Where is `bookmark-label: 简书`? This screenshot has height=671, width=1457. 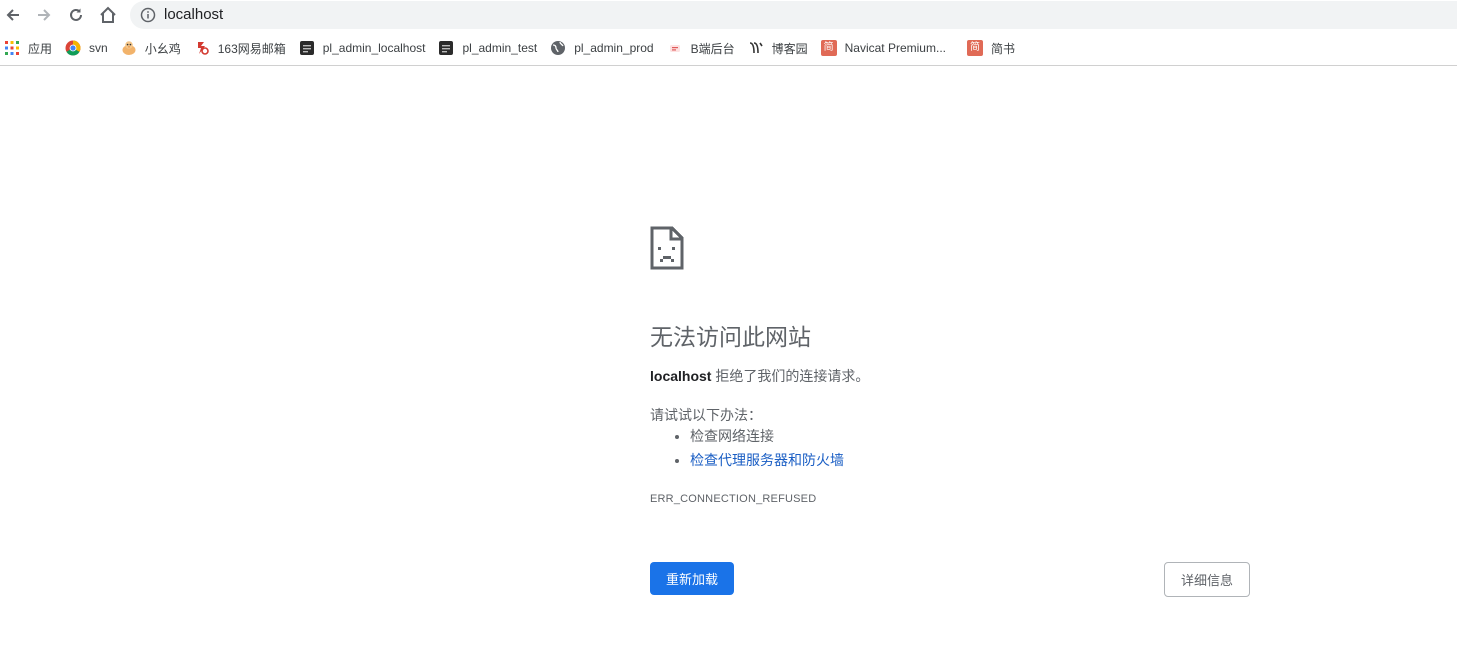 bookmark-label: 简书 is located at coordinates (1002, 48).